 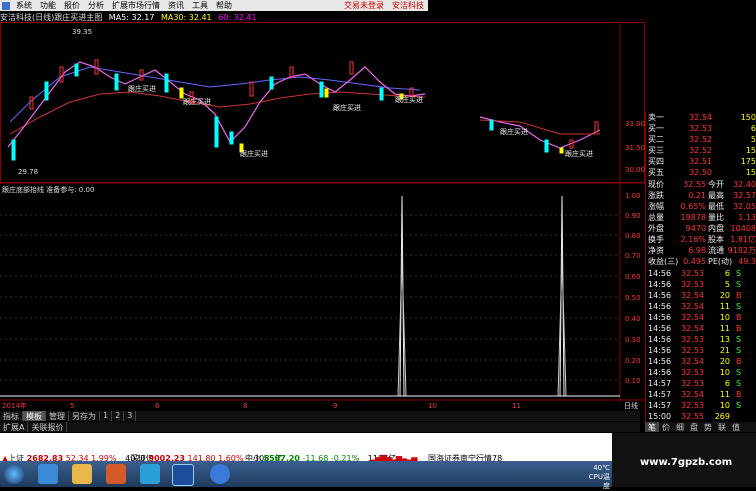 What do you see at coordinates (701, 172) in the screenshot?
I see `order-book-row: 买五 32.50 15` at bounding box center [701, 172].